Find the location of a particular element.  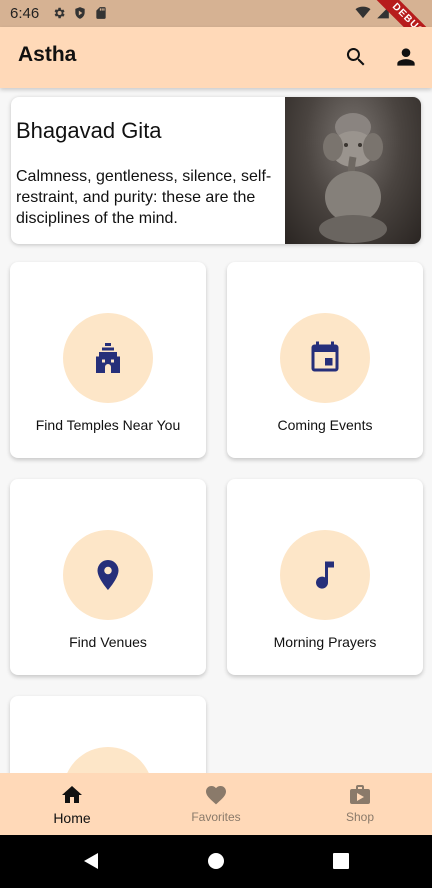

search-icon is located at coordinates (355, 57).